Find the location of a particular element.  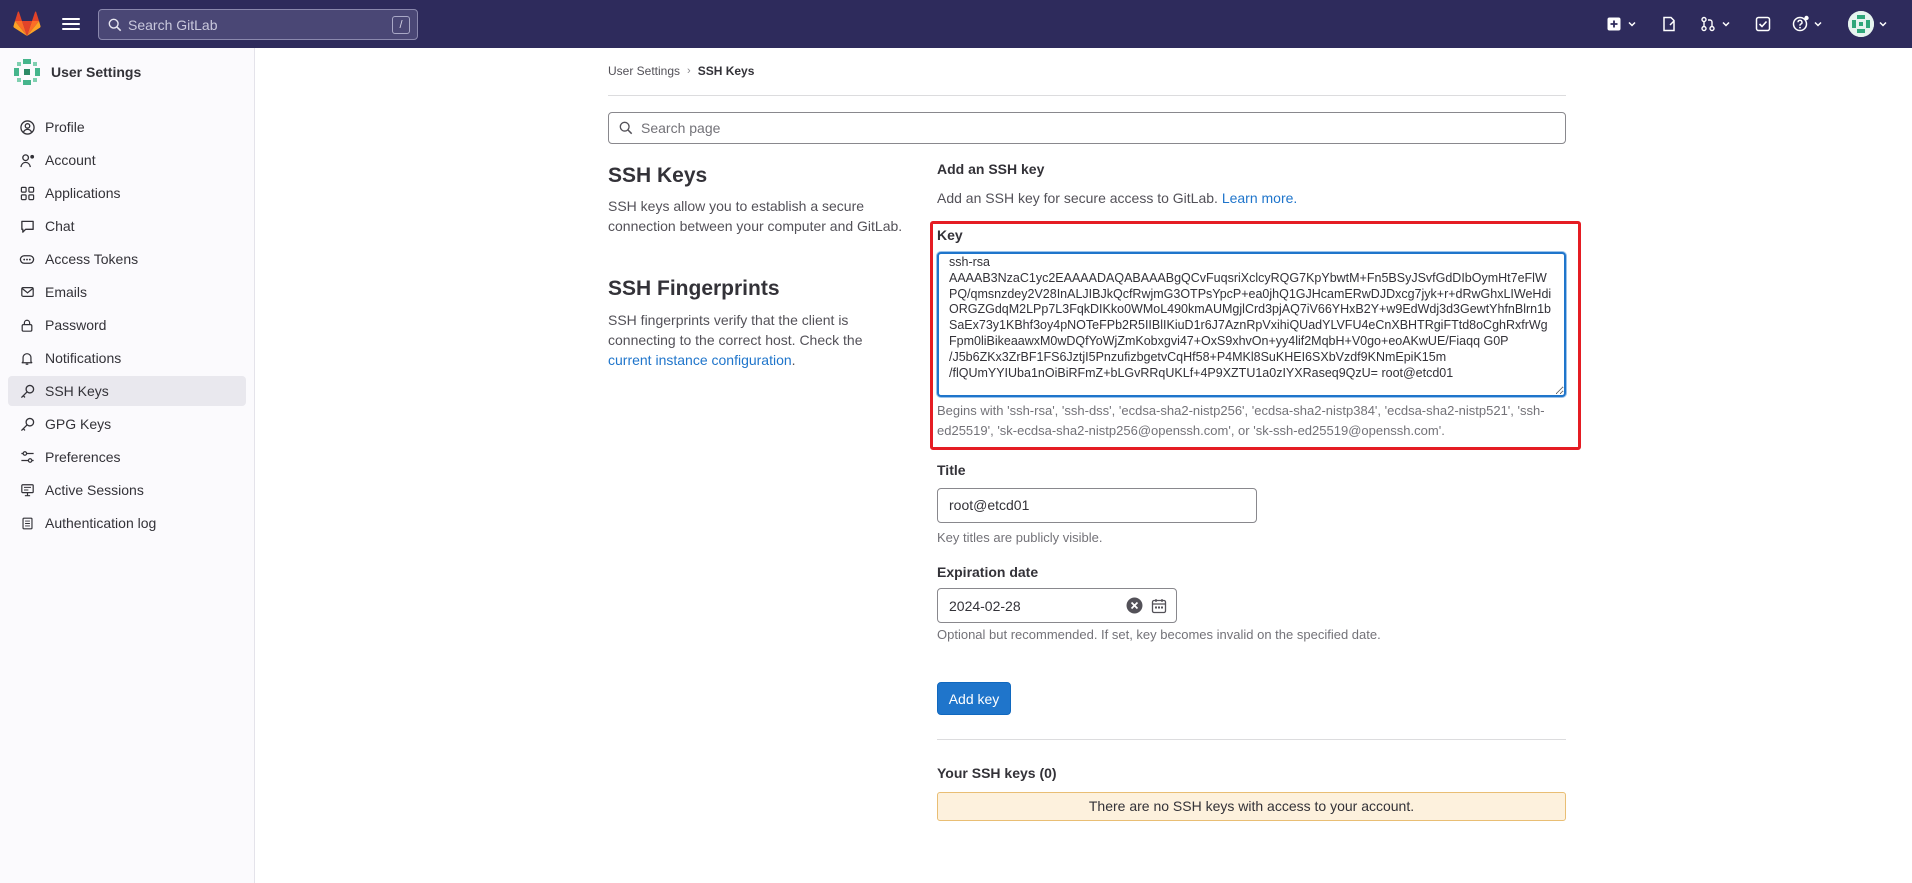

title-input: root@etcd01 is located at coordinates (1097, 505).